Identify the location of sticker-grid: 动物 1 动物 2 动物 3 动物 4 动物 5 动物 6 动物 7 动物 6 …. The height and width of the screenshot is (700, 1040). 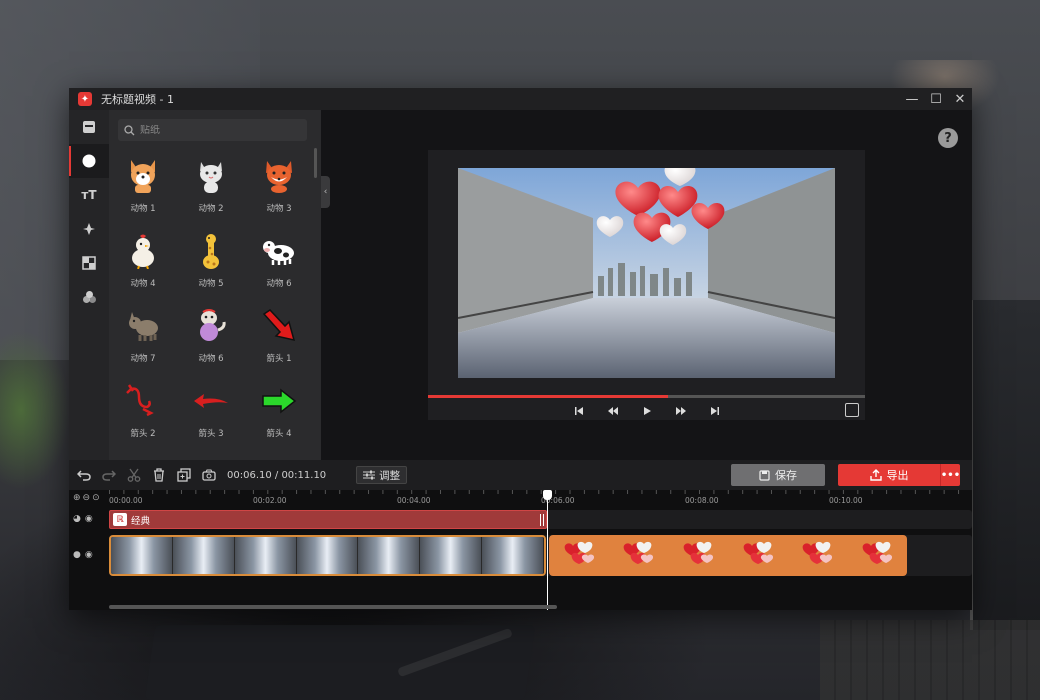
(211, 303).